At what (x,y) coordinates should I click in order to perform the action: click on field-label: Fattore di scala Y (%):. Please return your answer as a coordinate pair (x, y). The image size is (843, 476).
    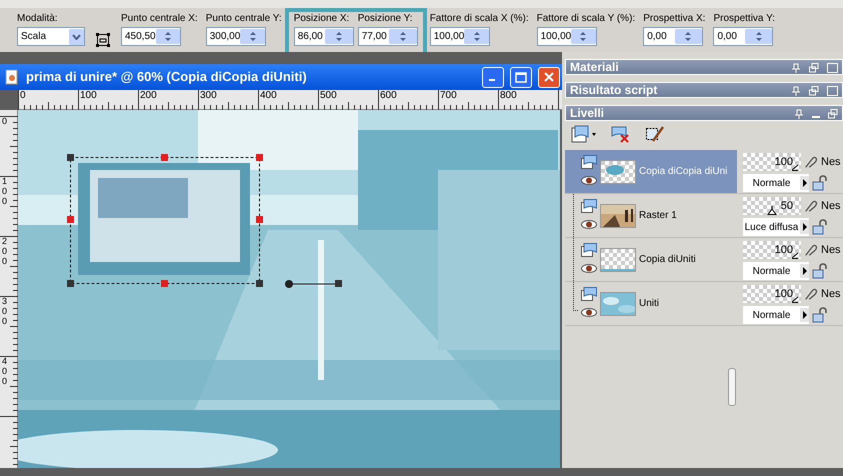
    Looking at the image, I should click on (586, 19).